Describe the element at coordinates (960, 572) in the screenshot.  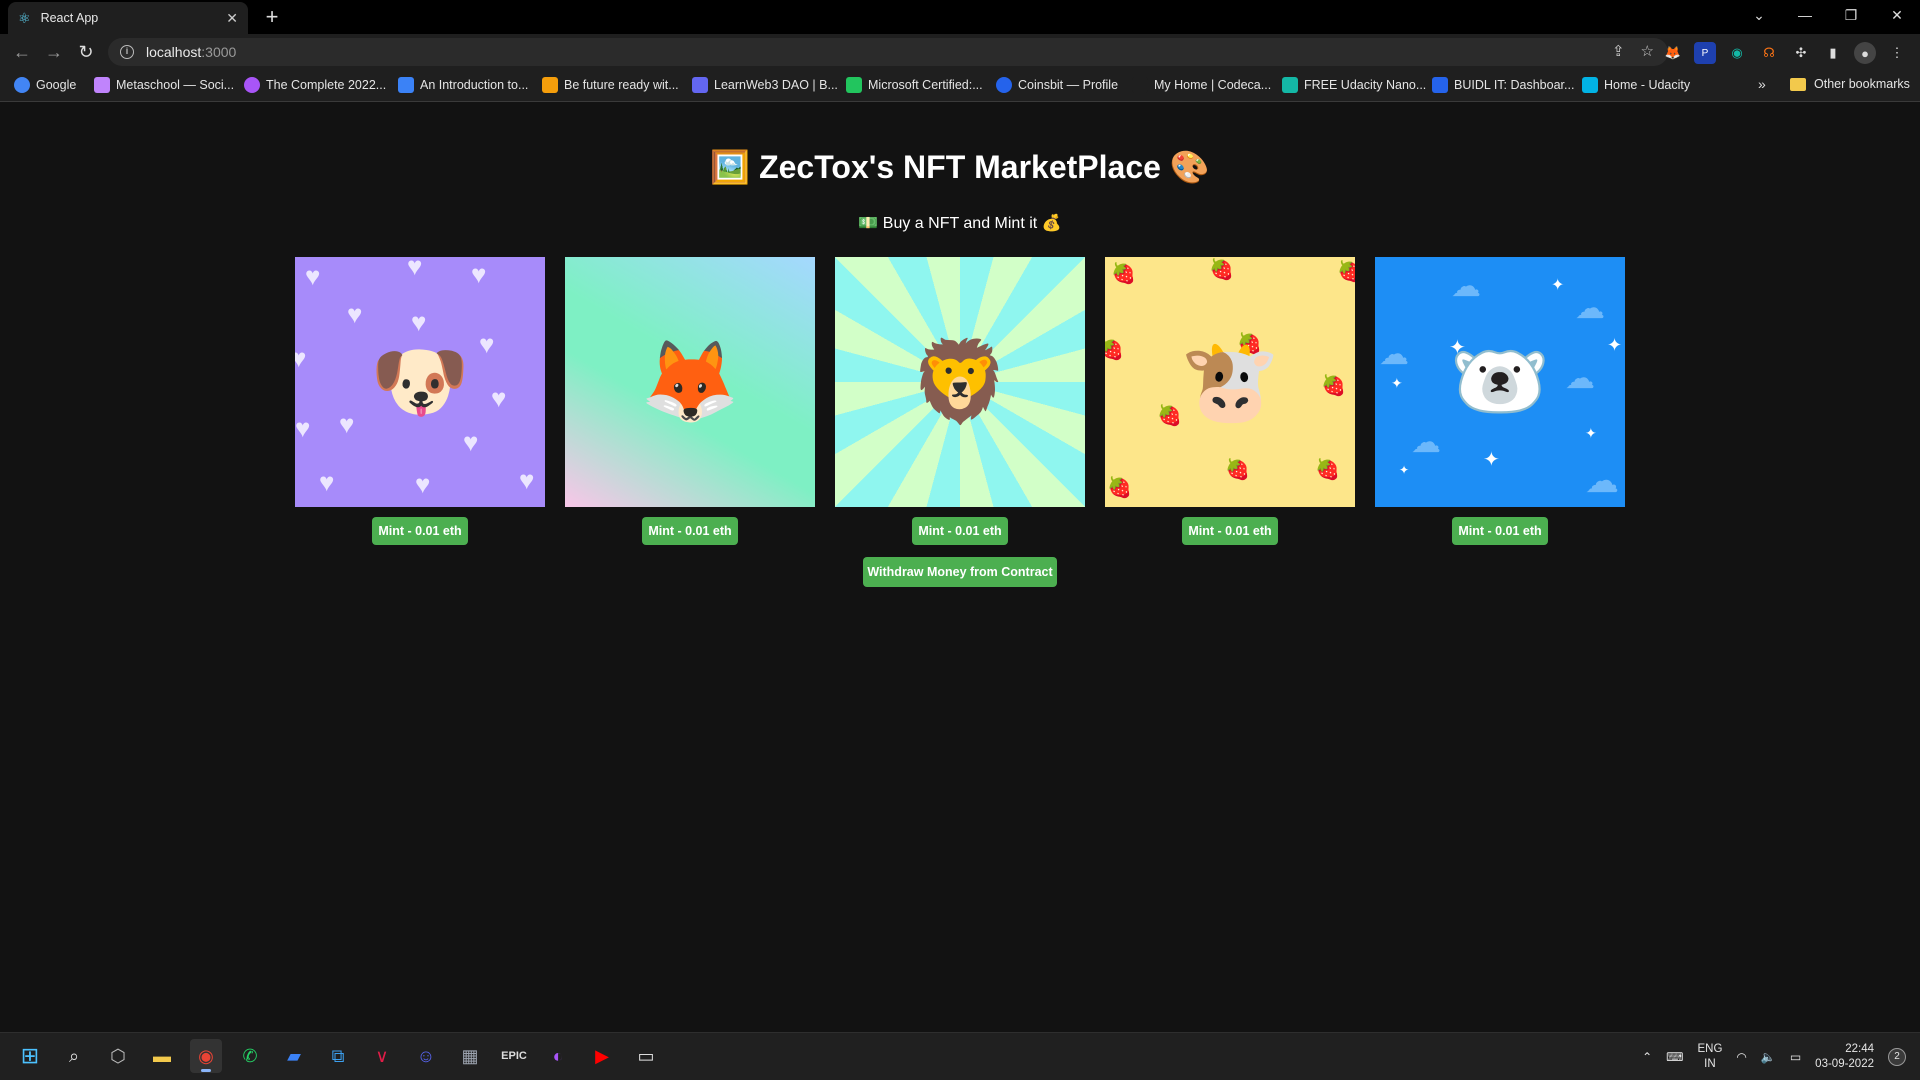
I see `withdraw-button: Withdraw Money from Contract` at that location.